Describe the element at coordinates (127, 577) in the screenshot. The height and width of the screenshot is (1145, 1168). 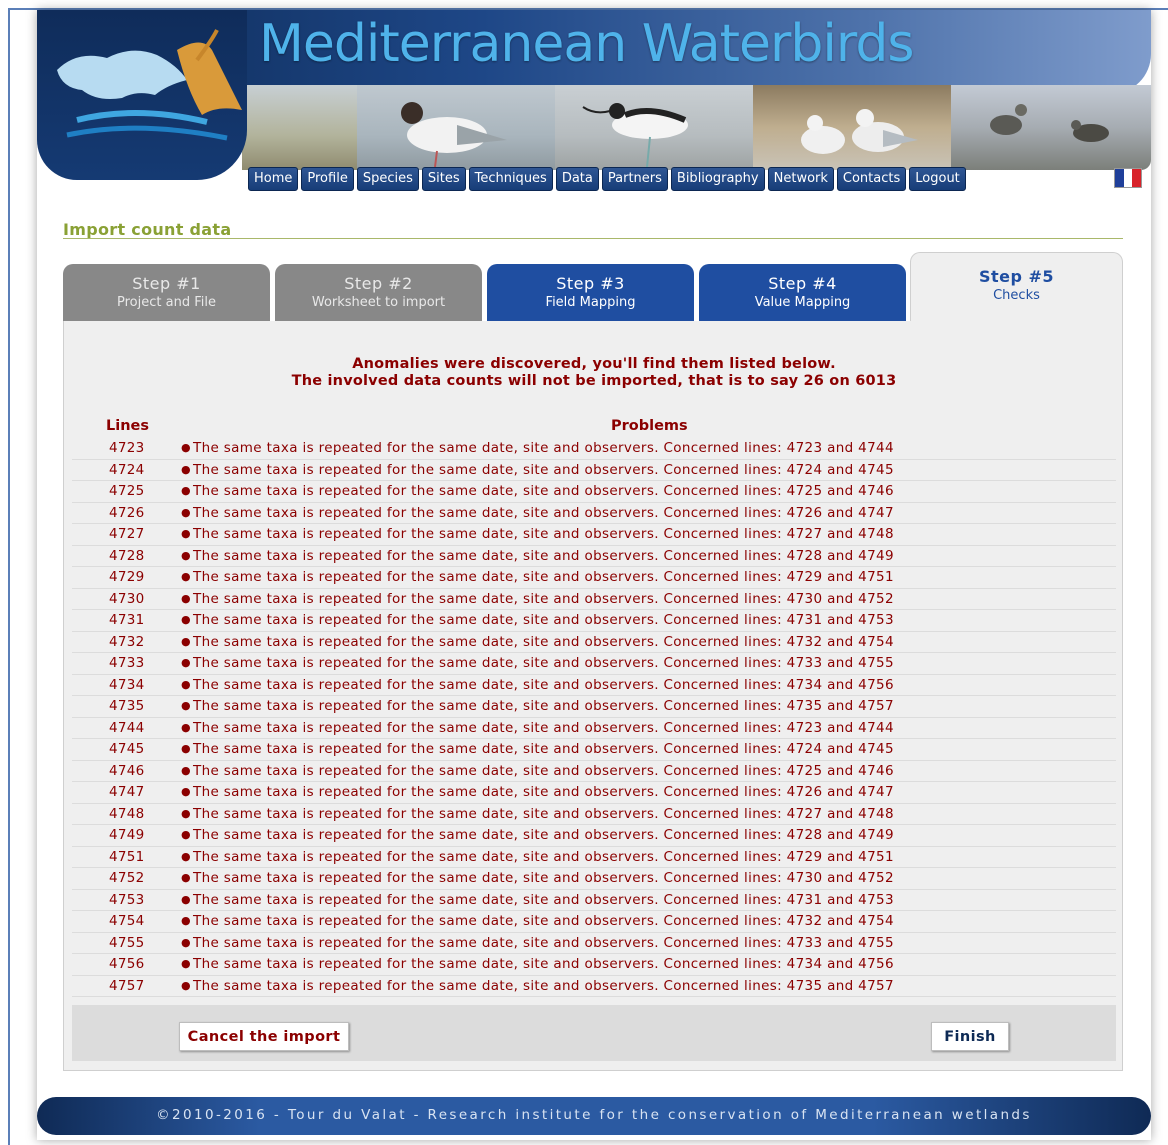
I see `row-line-number: 4729` at that location.